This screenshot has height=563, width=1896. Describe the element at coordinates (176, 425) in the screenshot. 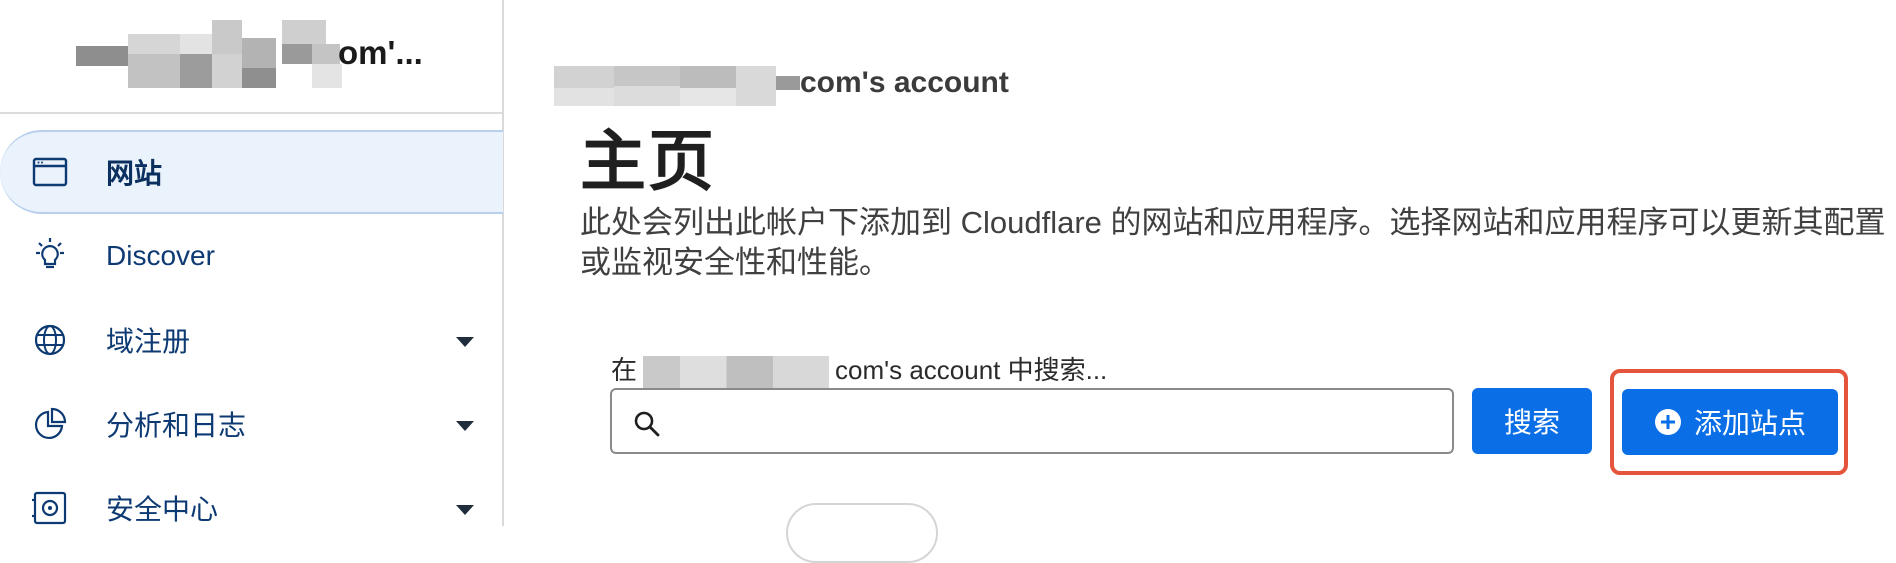

I see `sidebar-item-label: 分析和日志` at that location.